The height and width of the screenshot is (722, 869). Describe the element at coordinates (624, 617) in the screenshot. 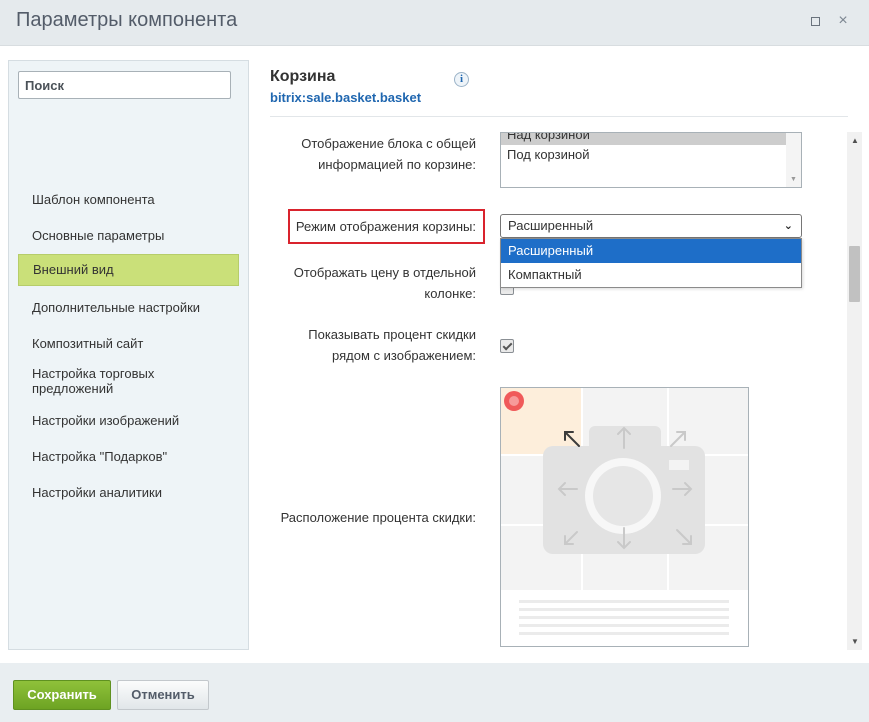

I see `text-lines-placeholder` at that location.